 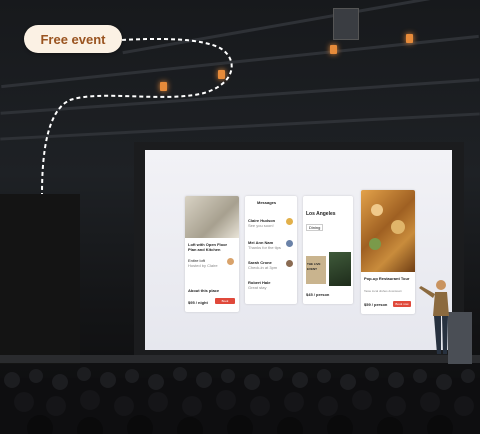 What do you see at coordinates (137, 116) in the screenshot?
I see `dashed-connector` at bounding box center [137, 116].